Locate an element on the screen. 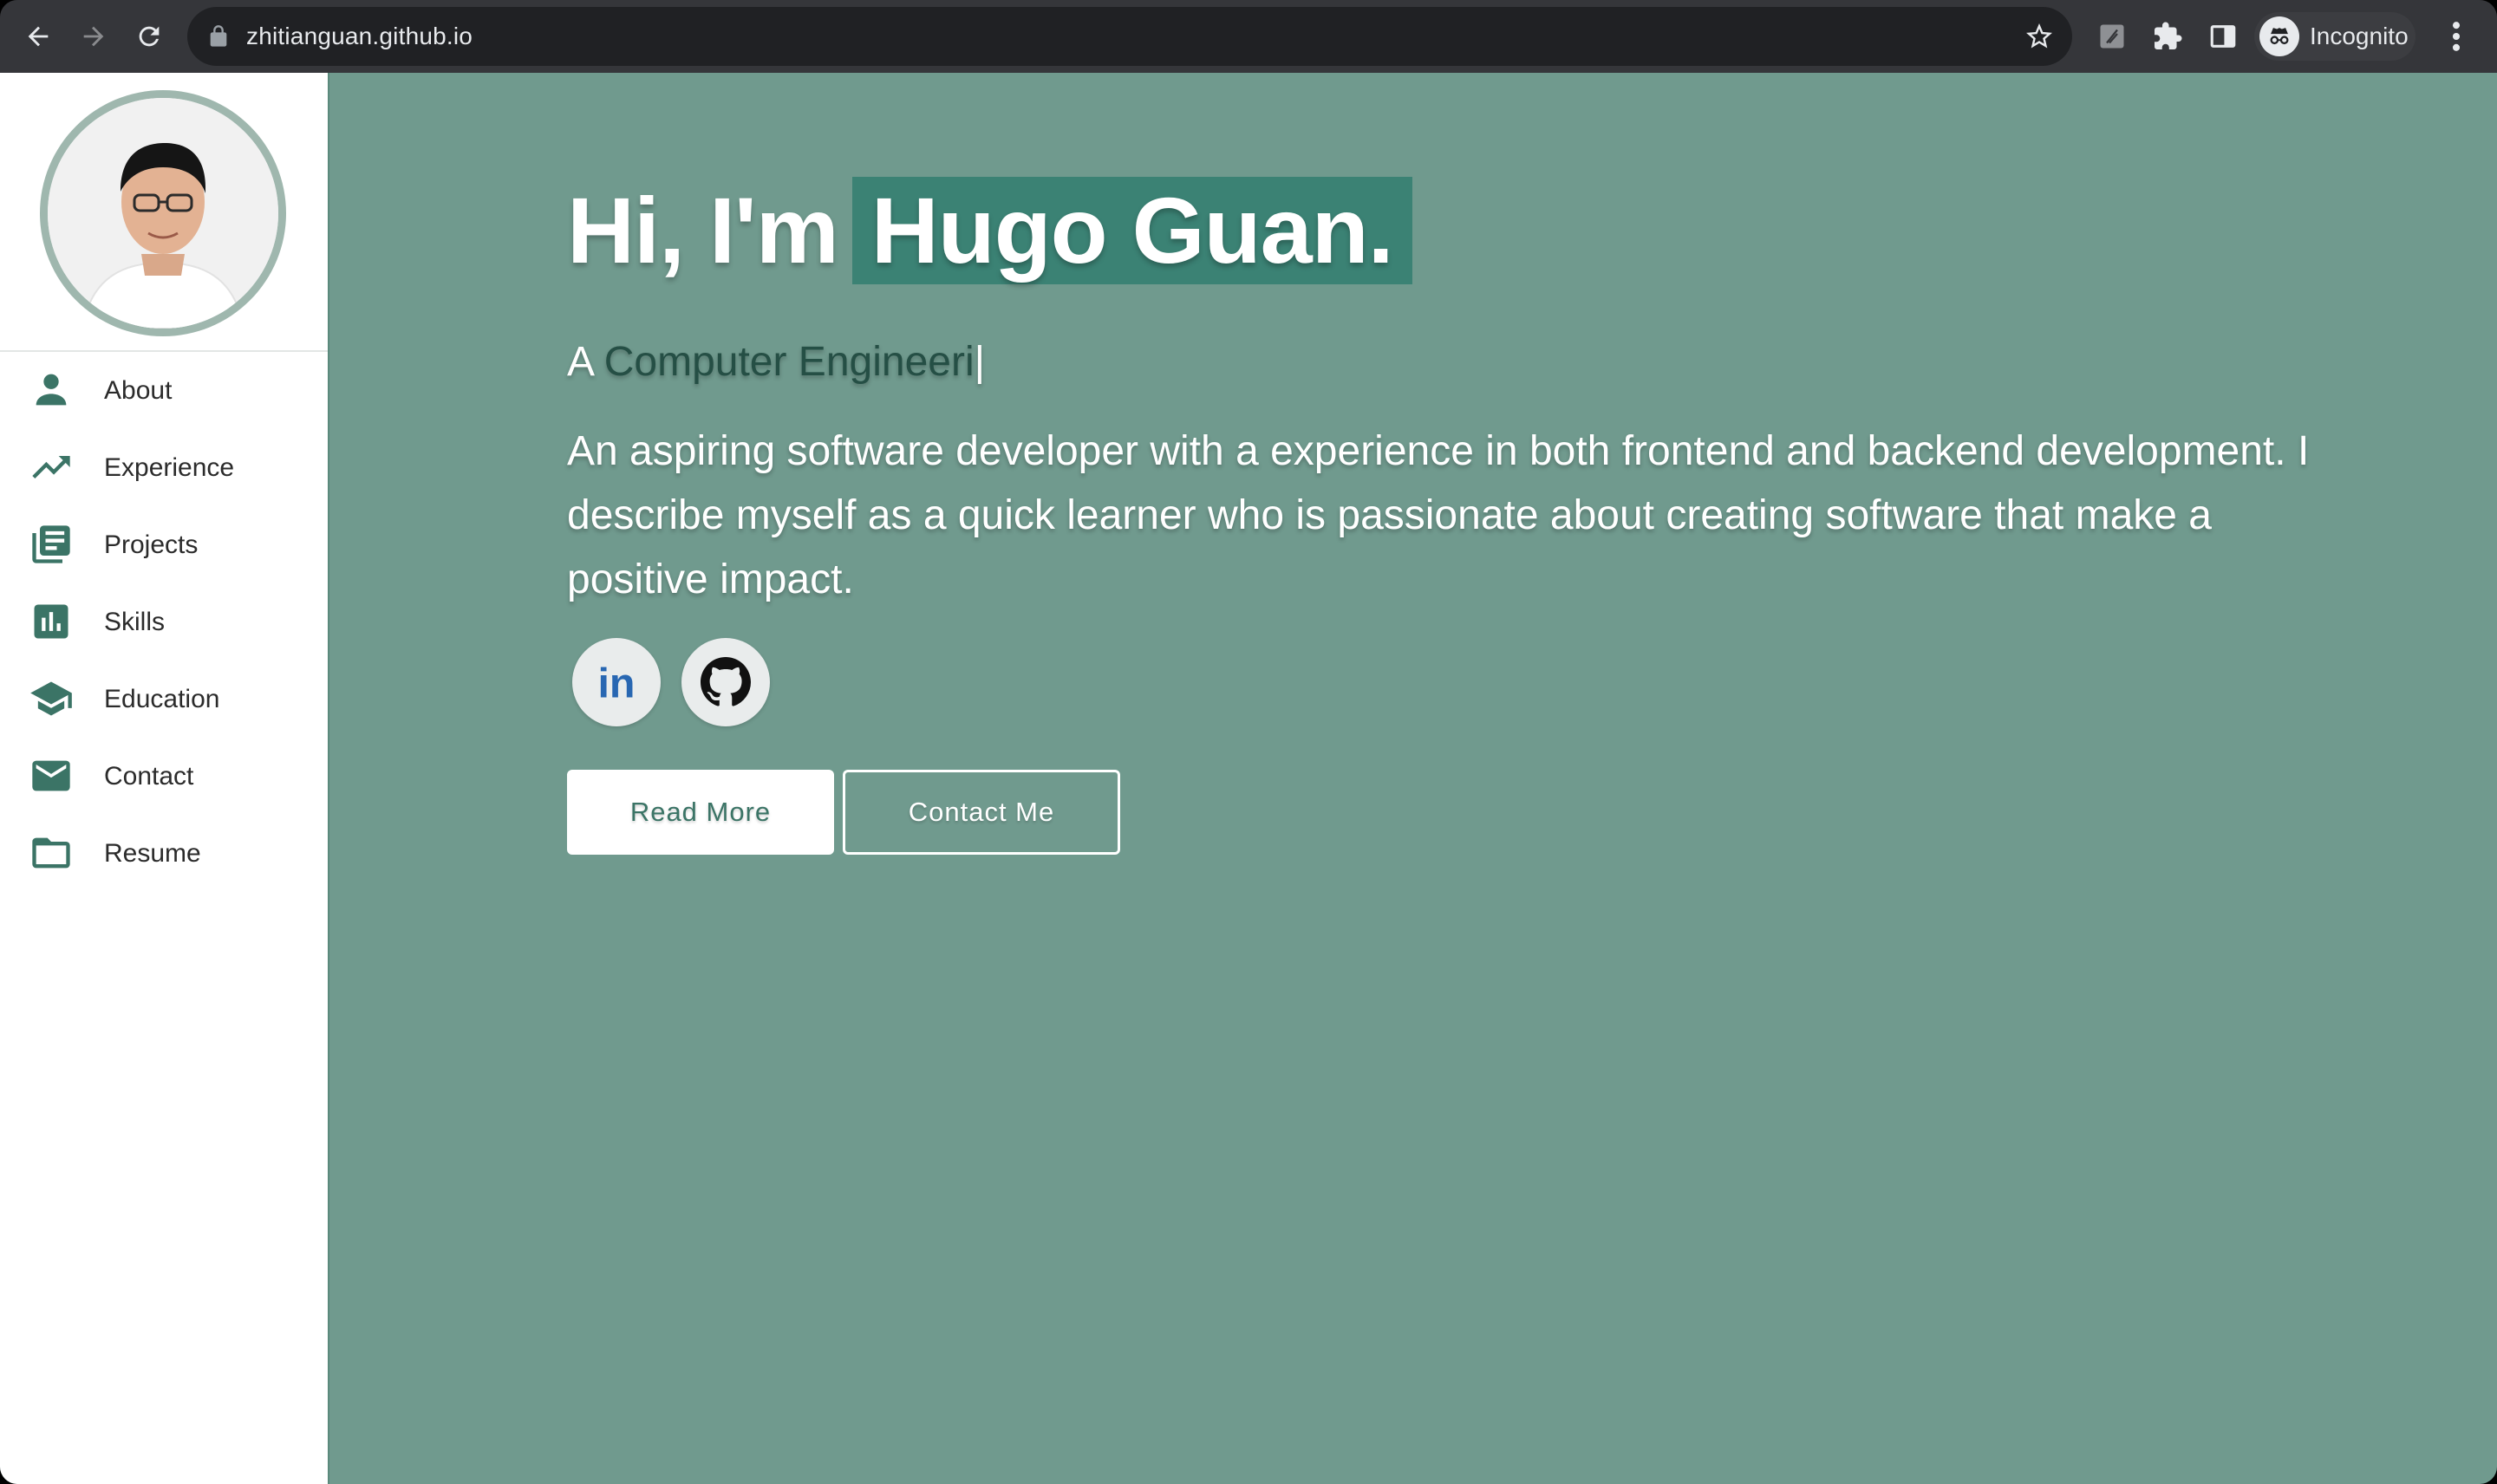  tagline-typed-text: Computer Engineeri is located at coordinates (789, 362).